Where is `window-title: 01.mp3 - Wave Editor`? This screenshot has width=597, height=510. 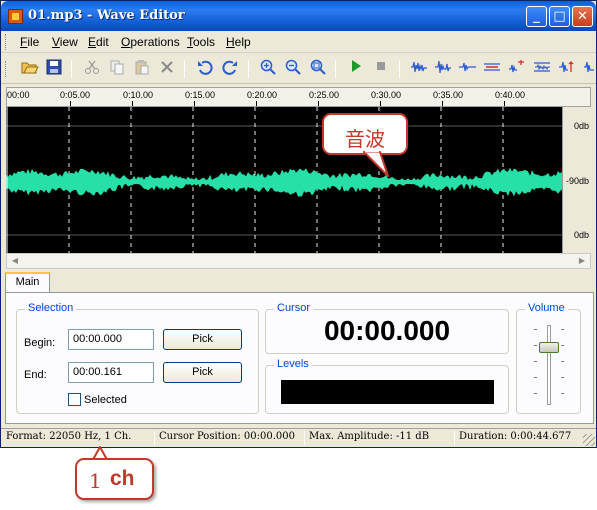 window-title: 01.mp3 - Wave Editor is located at coordinates (106, 15).